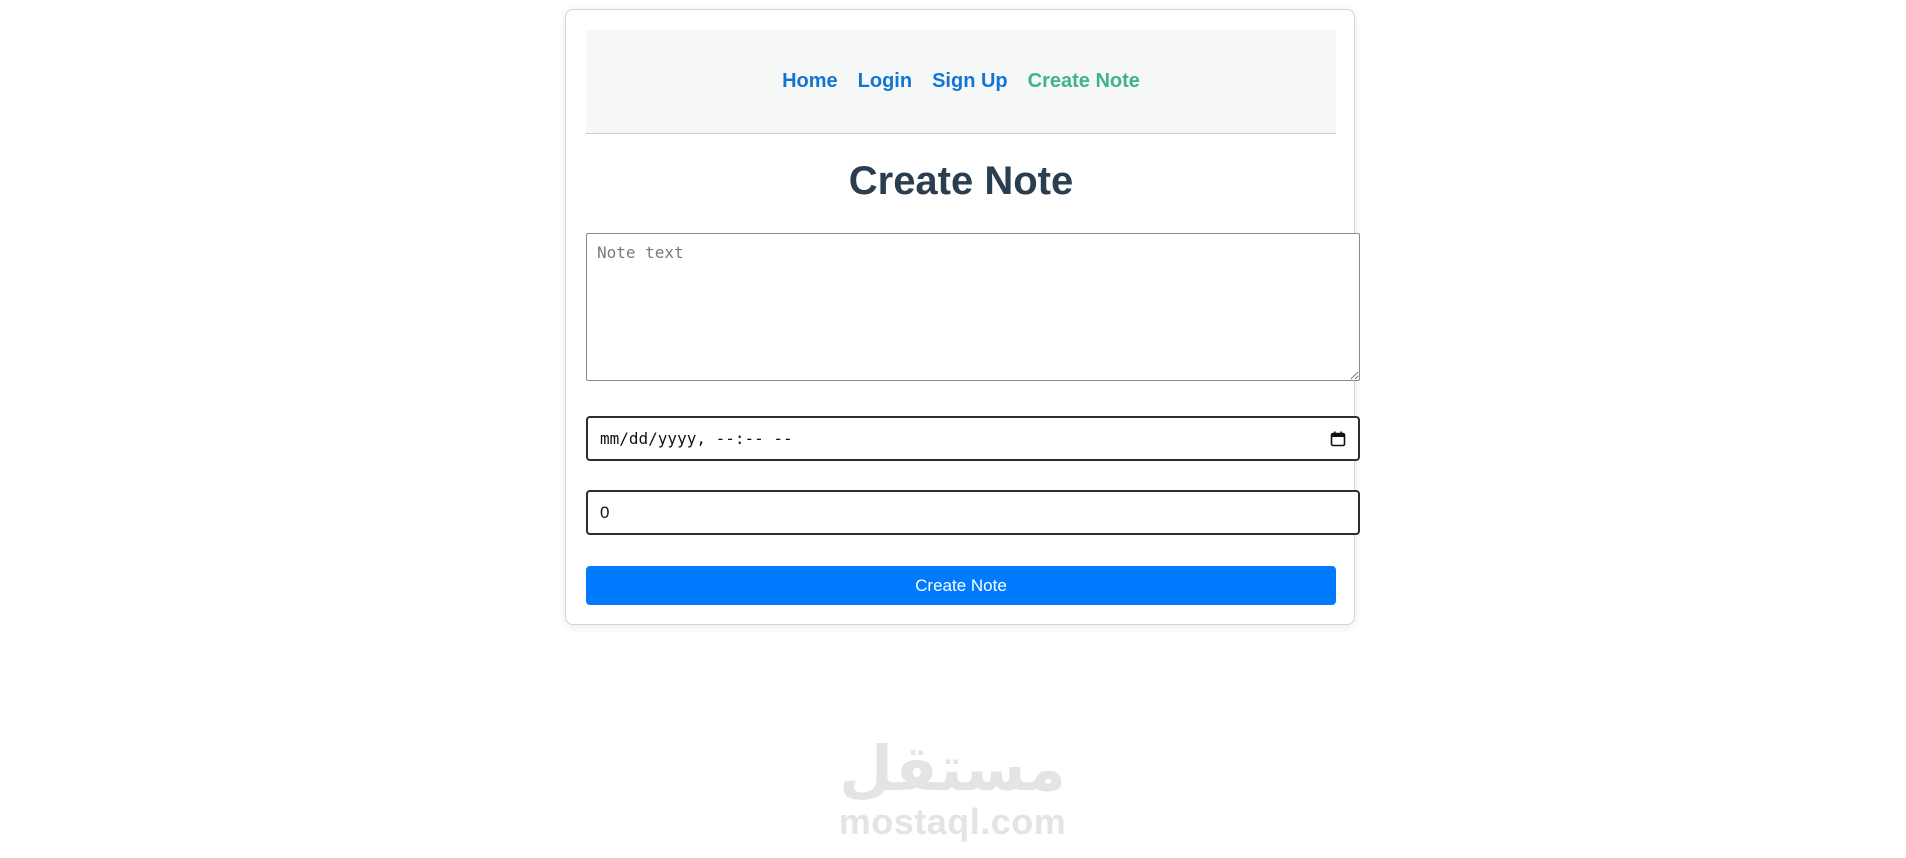 This screenshot has width=1906, height=858. What do you see at coordinates (973, 438) in the screenshot?
I see `datetime-input: mm/dd/yyyy, --:-- --` at bounding box center [973, 438].